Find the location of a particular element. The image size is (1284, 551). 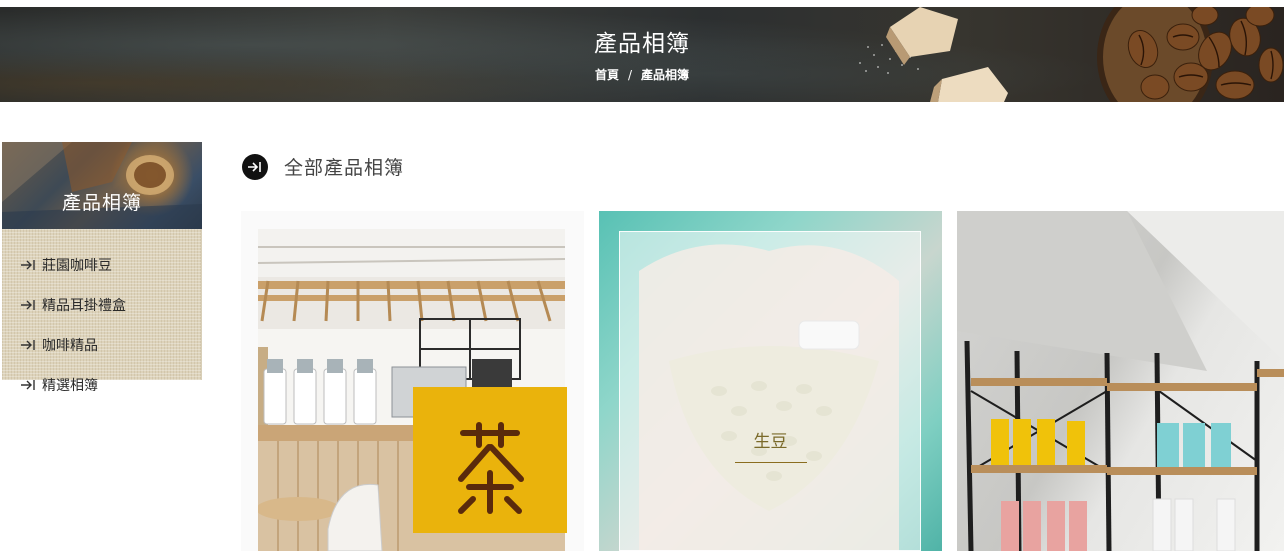

sidebar-item-label: 精品耳掛禮盒 is located at coordinates (84, 306).